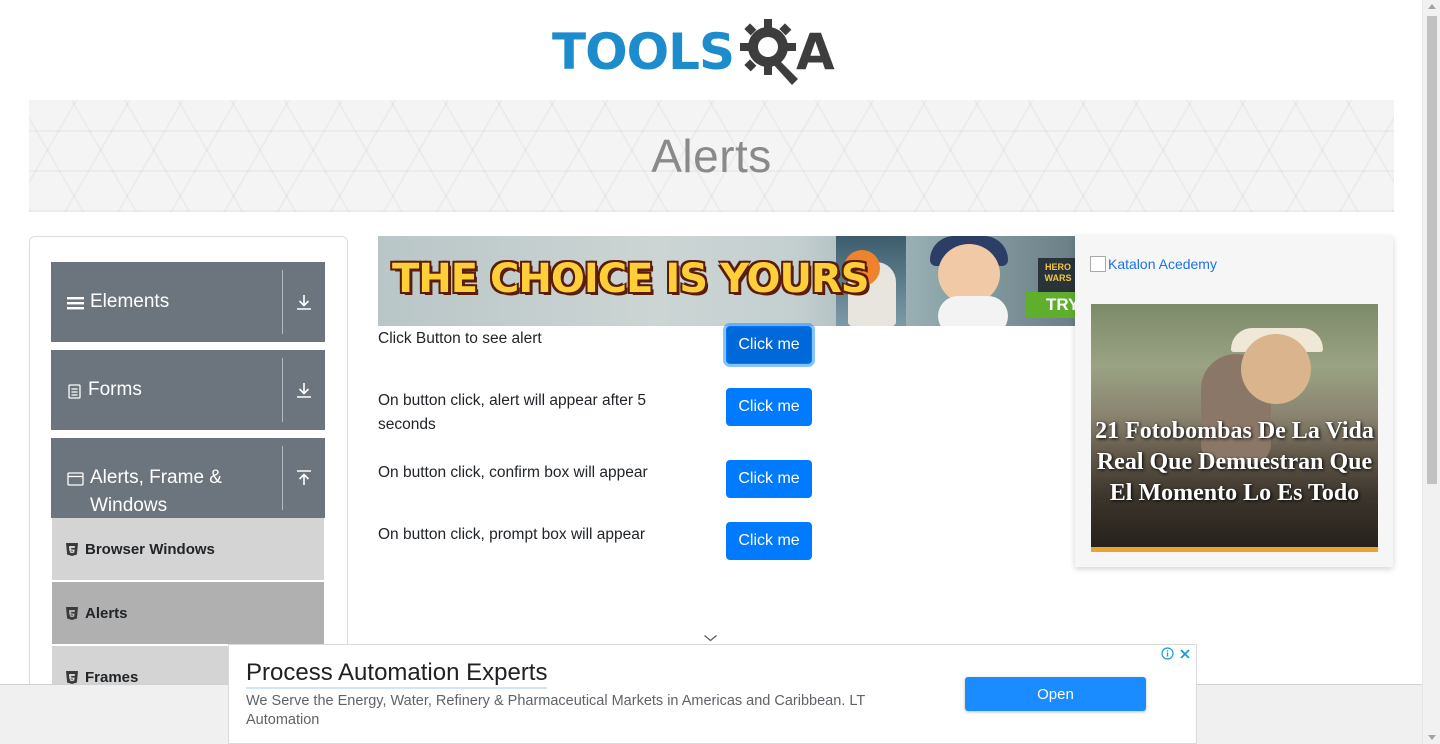  I want to click on page-scrollbar, so click(1431, 372).